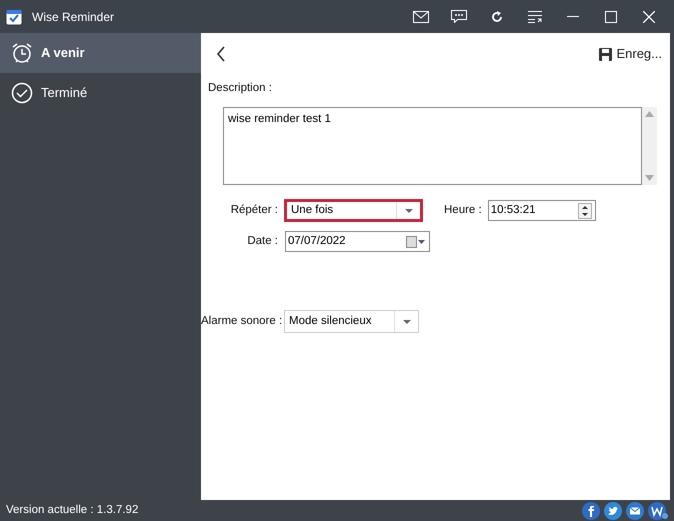 This screenshot has height=521, width=674. I want to click on repeat-value: Une fois, so click(341, 211).